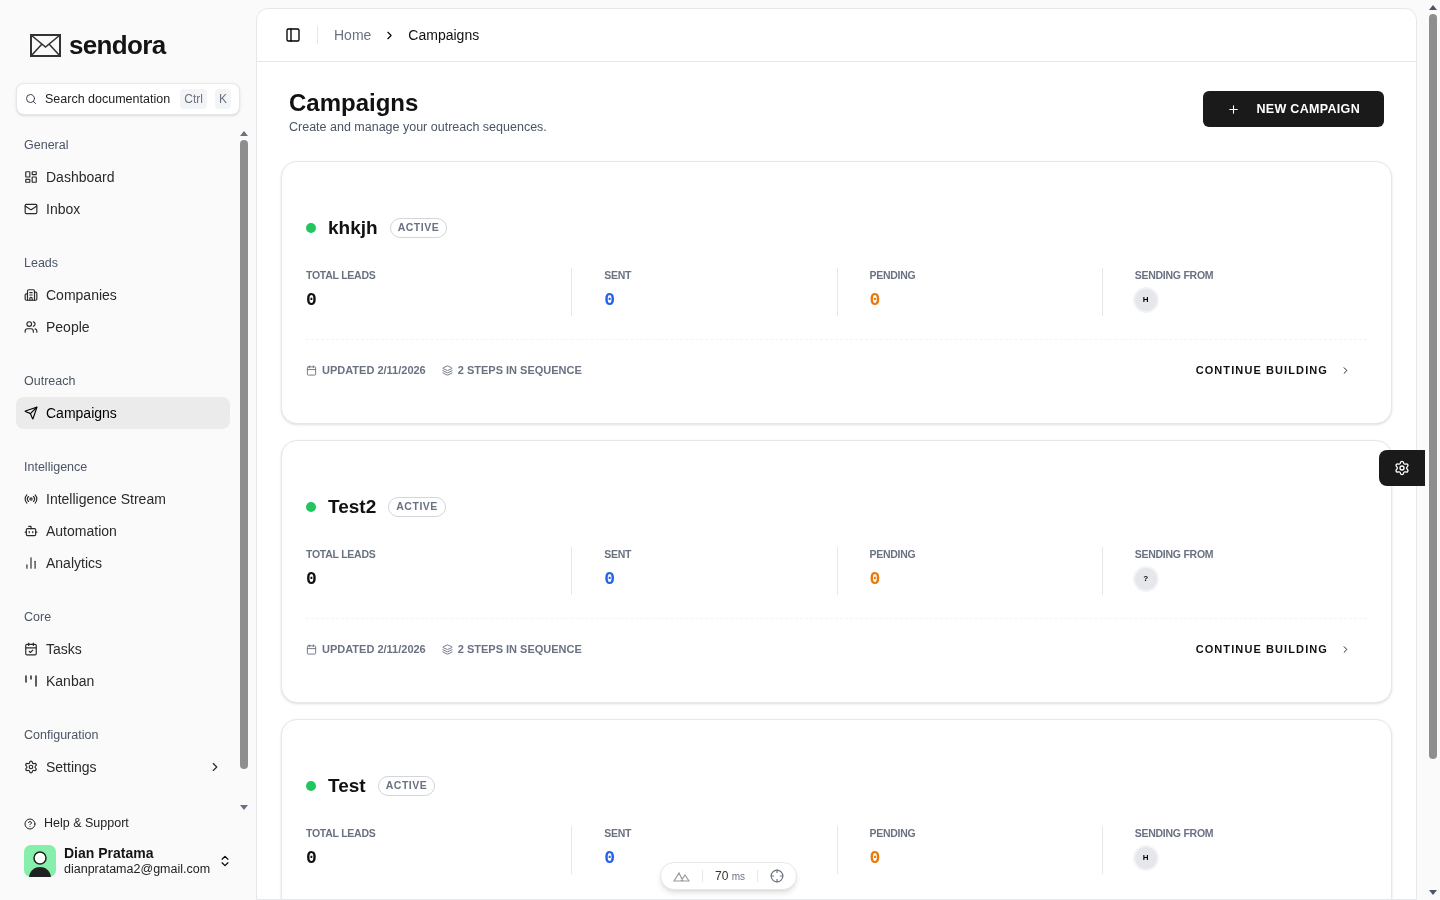 Image resolution: width=1440 pixels, height=900 pixels. Describe the element at coordinates (1234, 109) in the screenshot. I see `plus-icon` at that location.